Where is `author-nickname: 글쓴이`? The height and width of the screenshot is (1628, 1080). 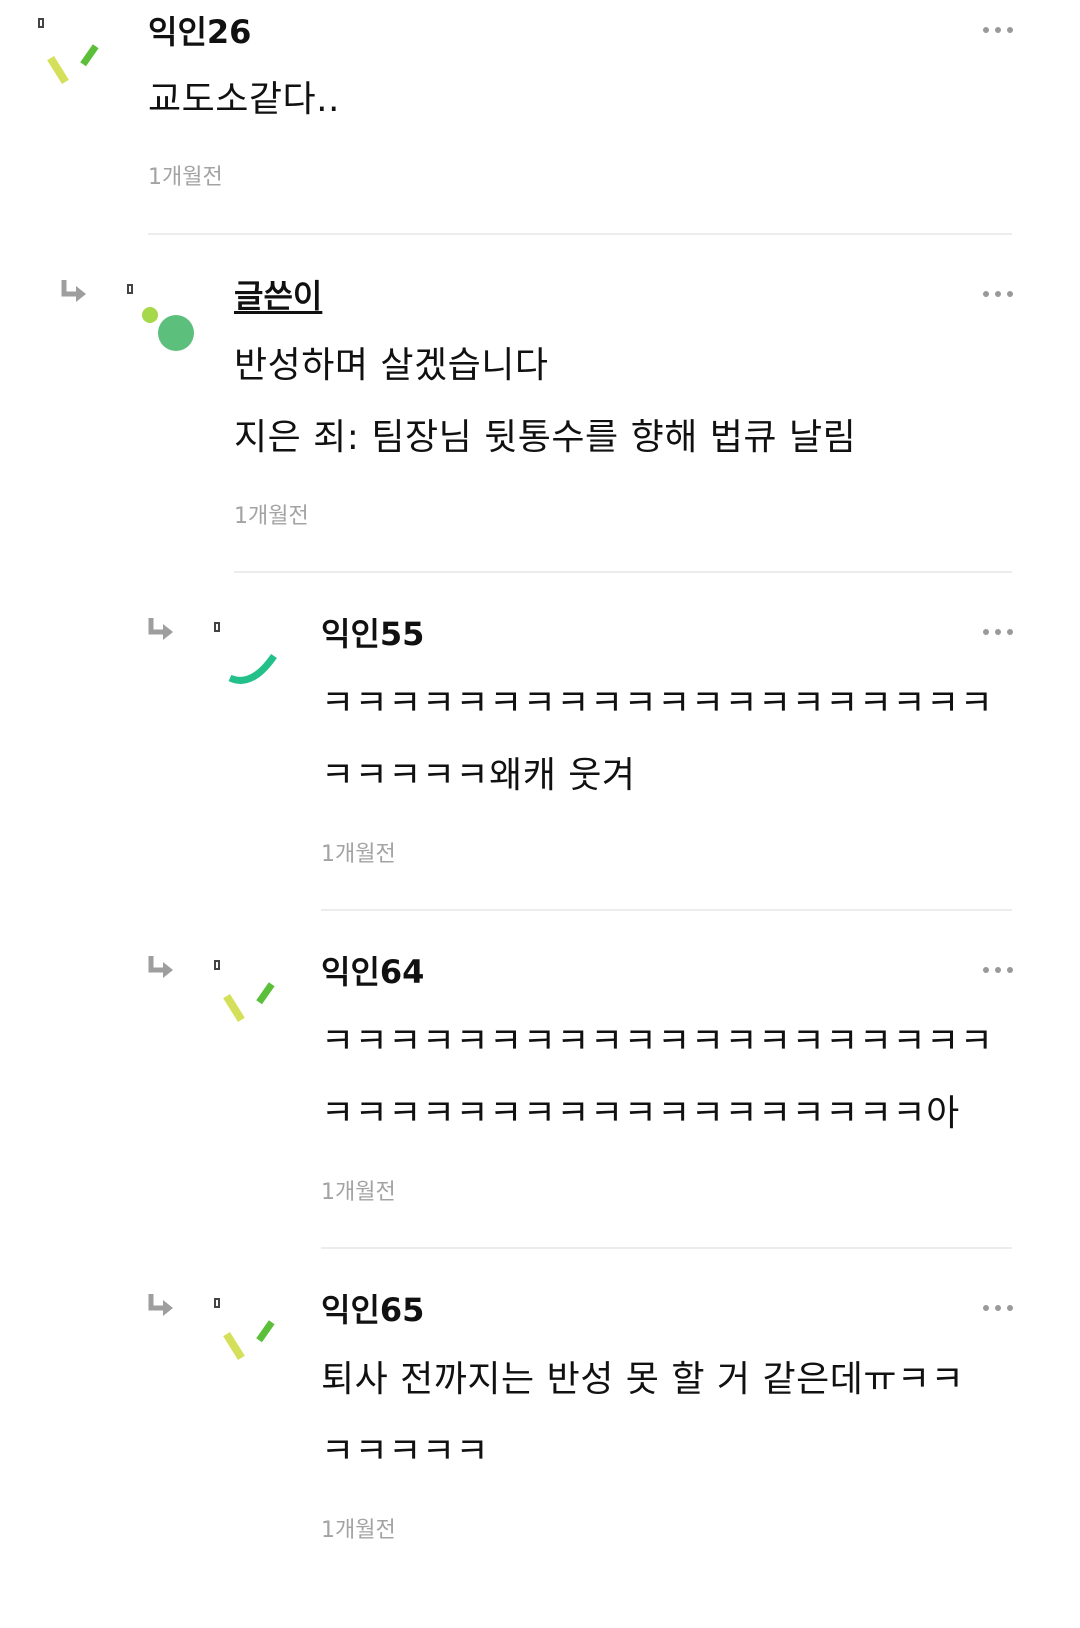 author-nickname: 글쓴이 is located at coordinates (278, 296).